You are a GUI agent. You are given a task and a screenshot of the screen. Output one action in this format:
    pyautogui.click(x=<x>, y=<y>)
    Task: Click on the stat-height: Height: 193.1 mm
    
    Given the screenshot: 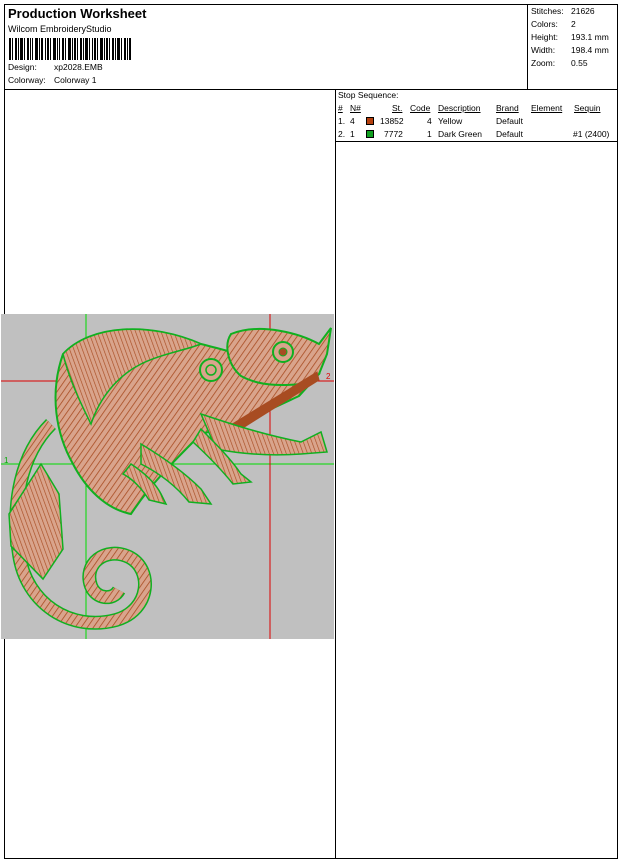 What is the action you would take?
    pyautogui.click(x=570, y=37)
    